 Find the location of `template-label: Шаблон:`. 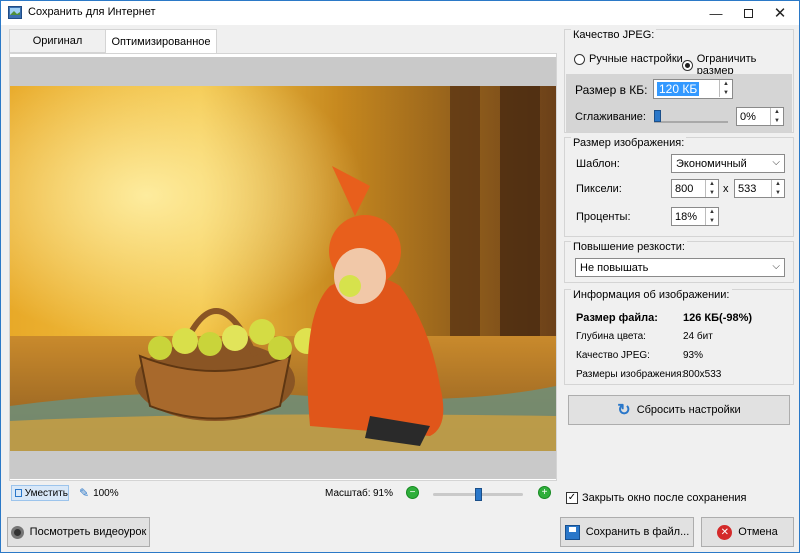

template-label: Шаблон: is located at coordinates (598, 164).